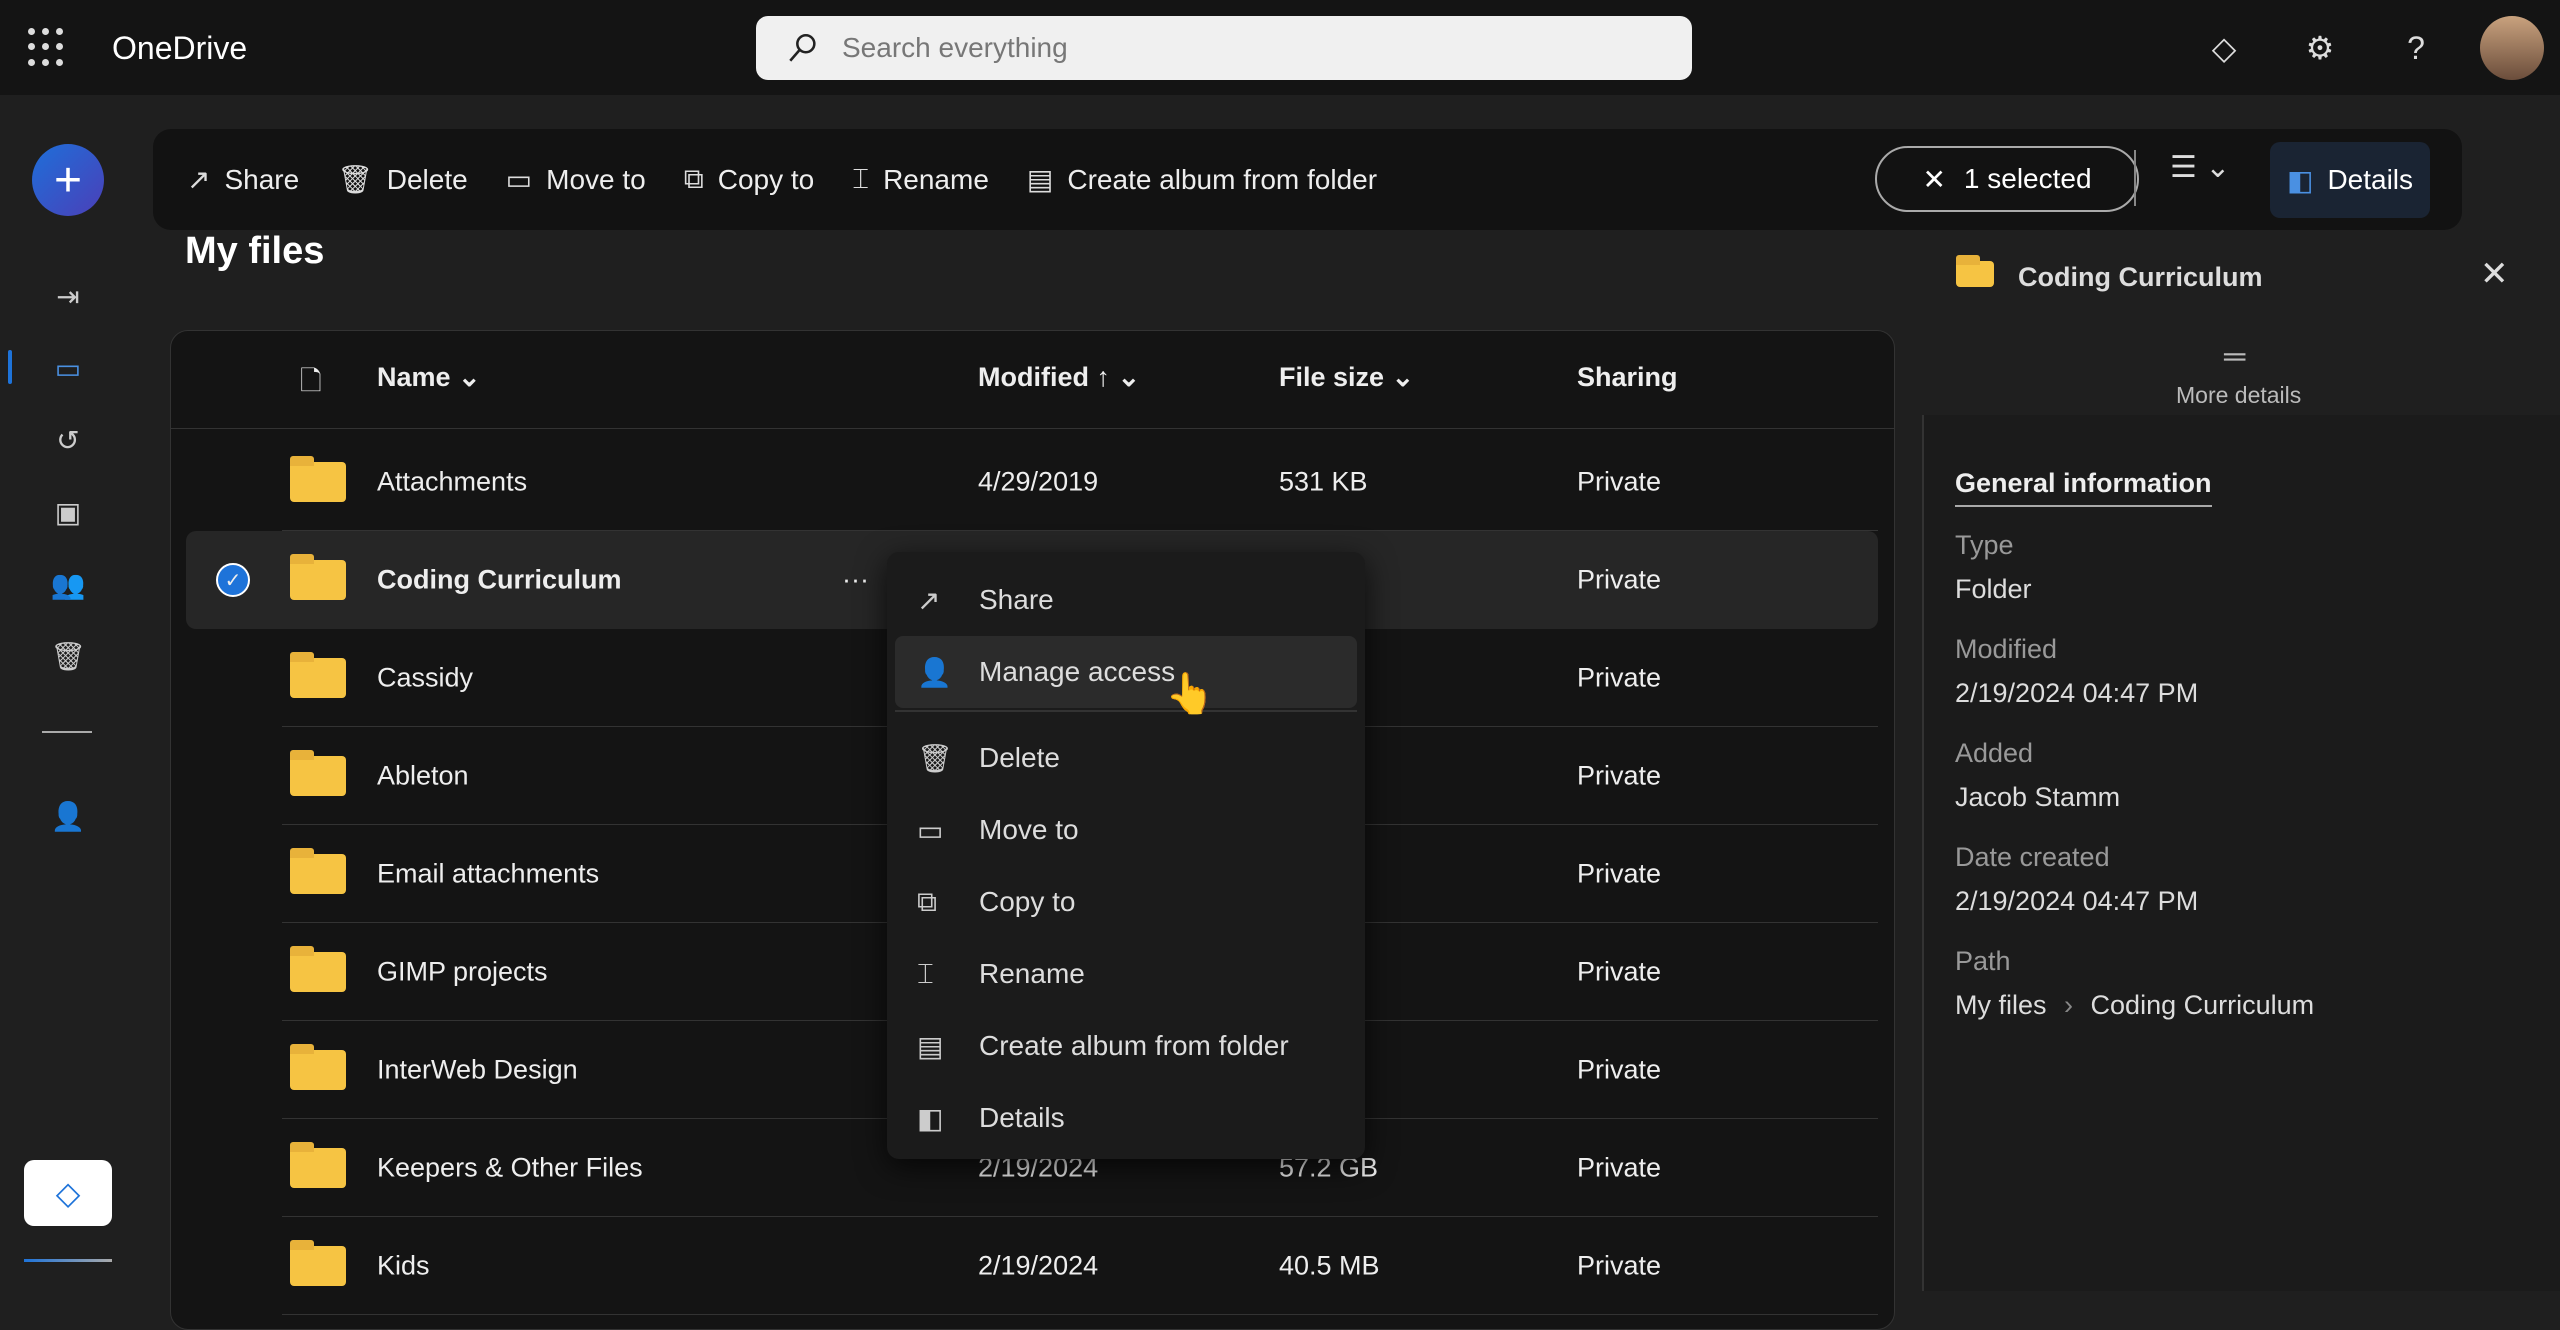 This screenshot has height=1330, width=2560. Describe the element at coordinates (1016, 599) in the screenshot. I see `menu-item-label: Share` at that location.